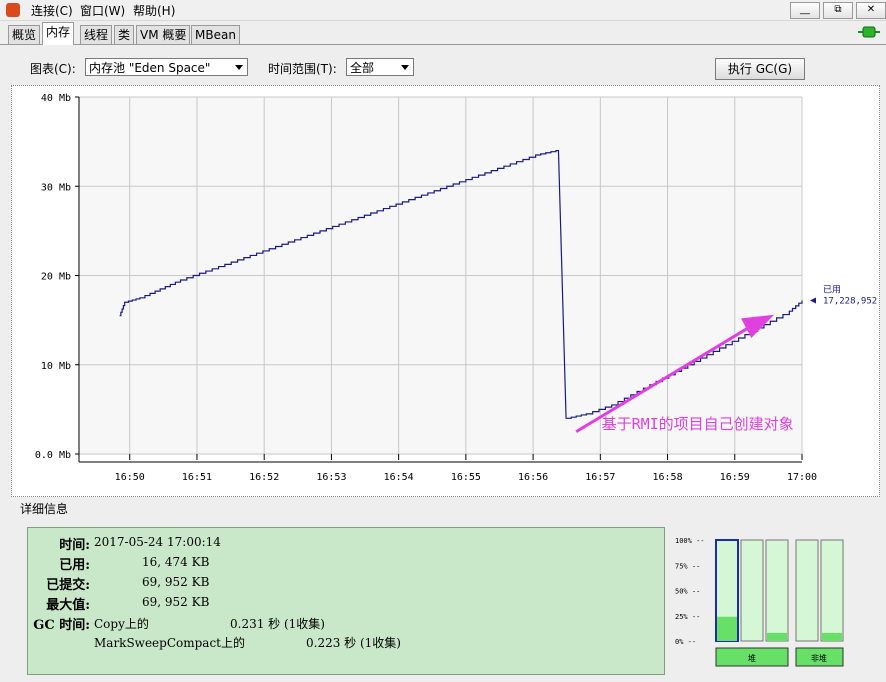 This screenshot has width=886, height=682. What do you see at coordinates (102, 10) in the screenshot?
I see `menu-window: 窗口(W)` at bounding box center [102, 10].